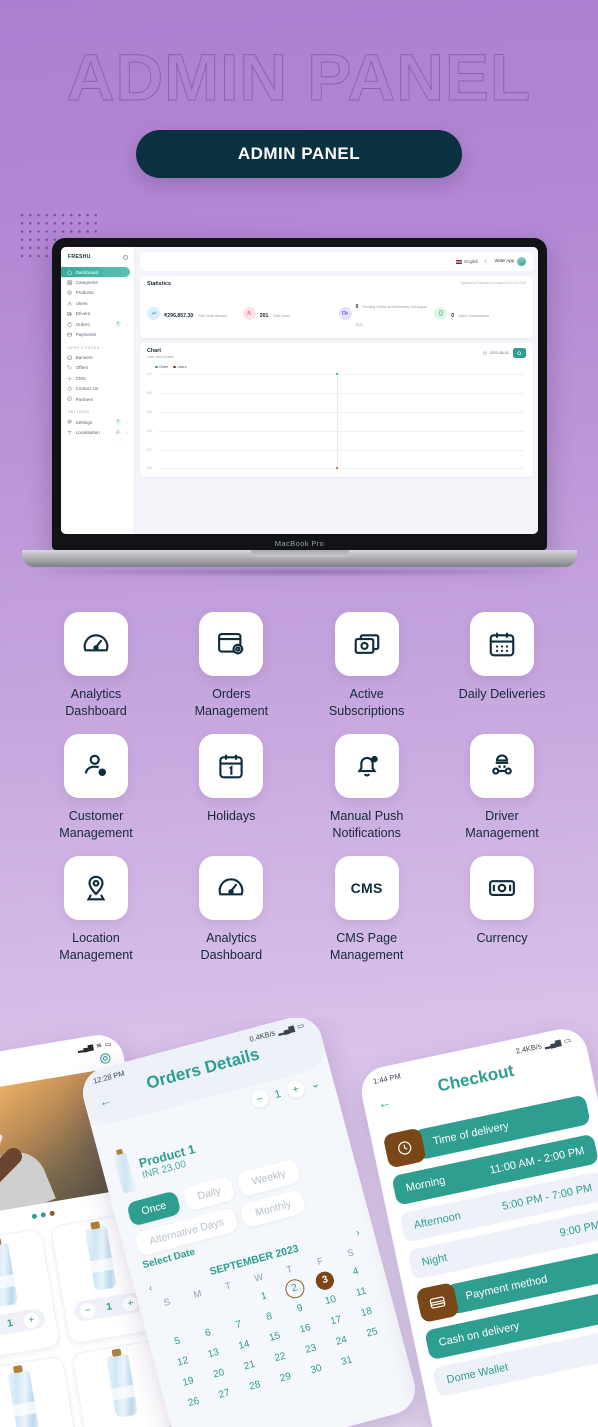 The width and height of the screenshot is (598, 1427). I want to click on chart-date-input: 2023-08-01, so click(496, 353).